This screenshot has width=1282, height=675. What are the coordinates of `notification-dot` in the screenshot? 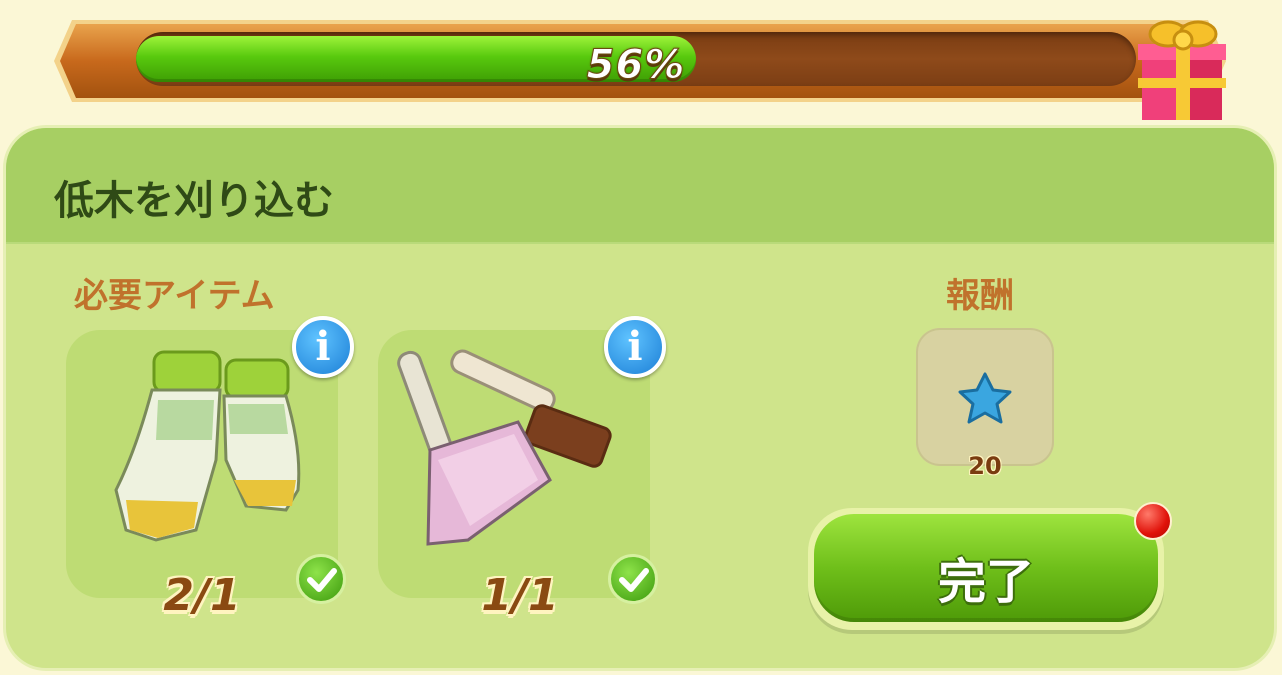 It's located at (1153, 521).